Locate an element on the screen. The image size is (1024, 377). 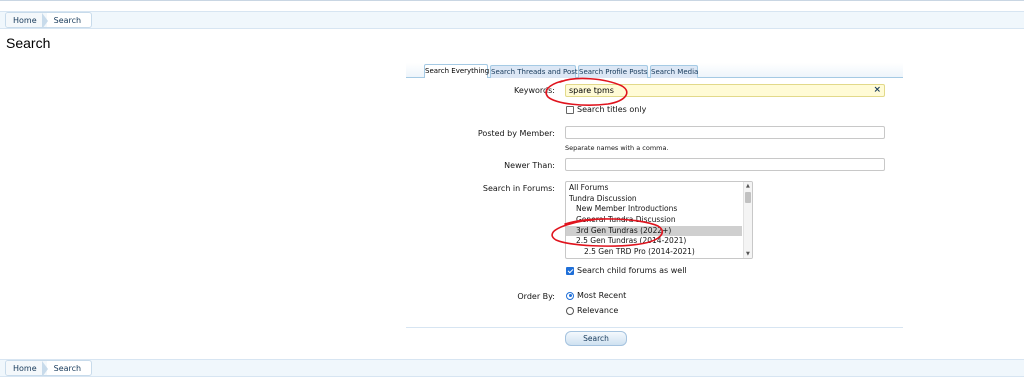
child-forums-label: Search child forums as well is located at coordinates (632, 270).